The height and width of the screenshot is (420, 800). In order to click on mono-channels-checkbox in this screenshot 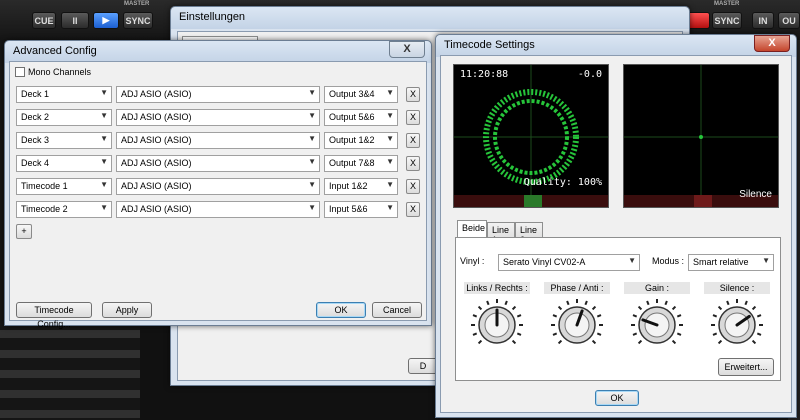, I will do `click(20, 72)`.